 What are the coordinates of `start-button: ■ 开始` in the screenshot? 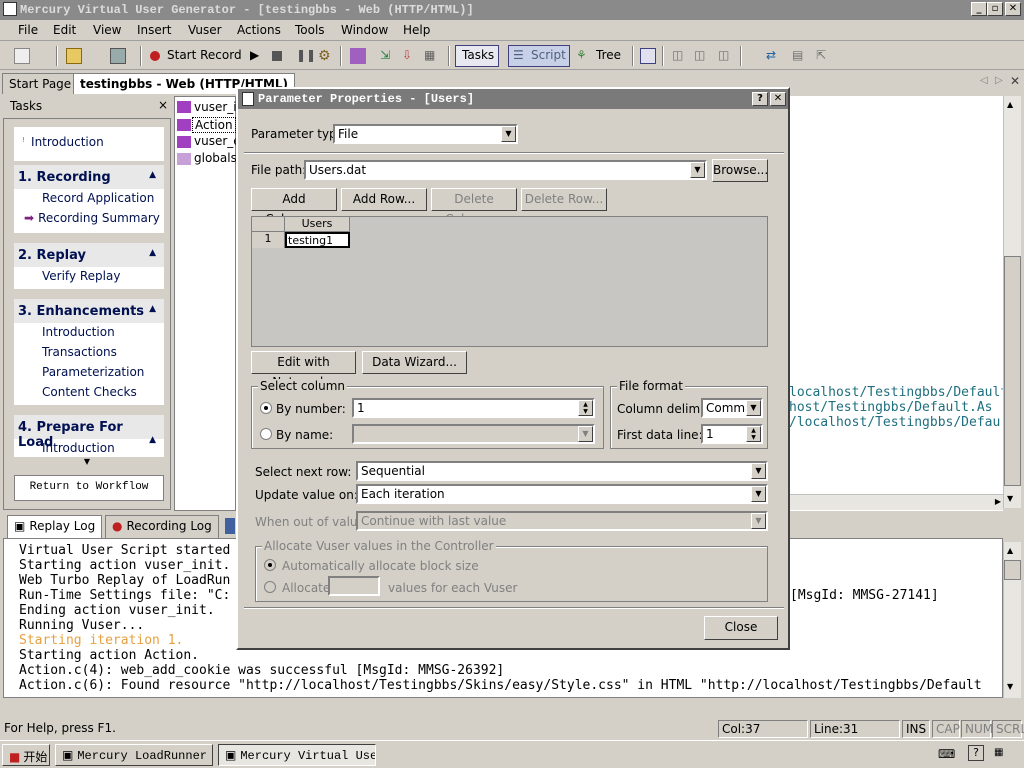 It's located at (26, 755).